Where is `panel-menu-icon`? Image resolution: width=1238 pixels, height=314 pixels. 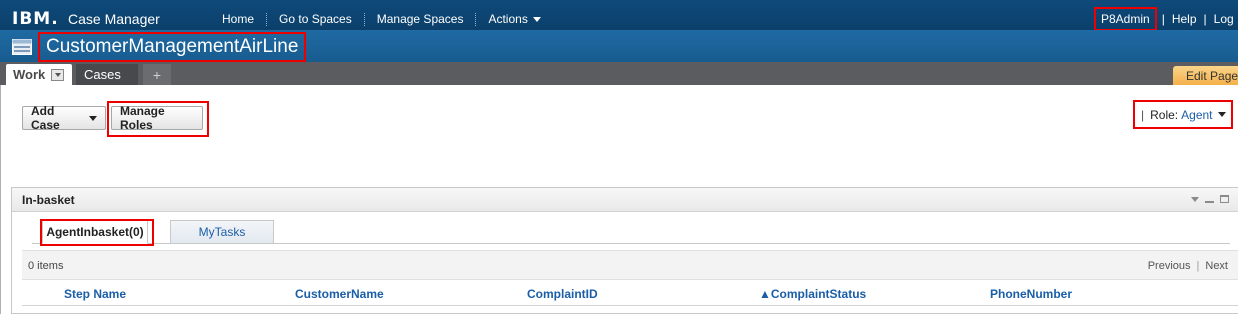
panel-menu-icon is located at coordinates (1195, 199).